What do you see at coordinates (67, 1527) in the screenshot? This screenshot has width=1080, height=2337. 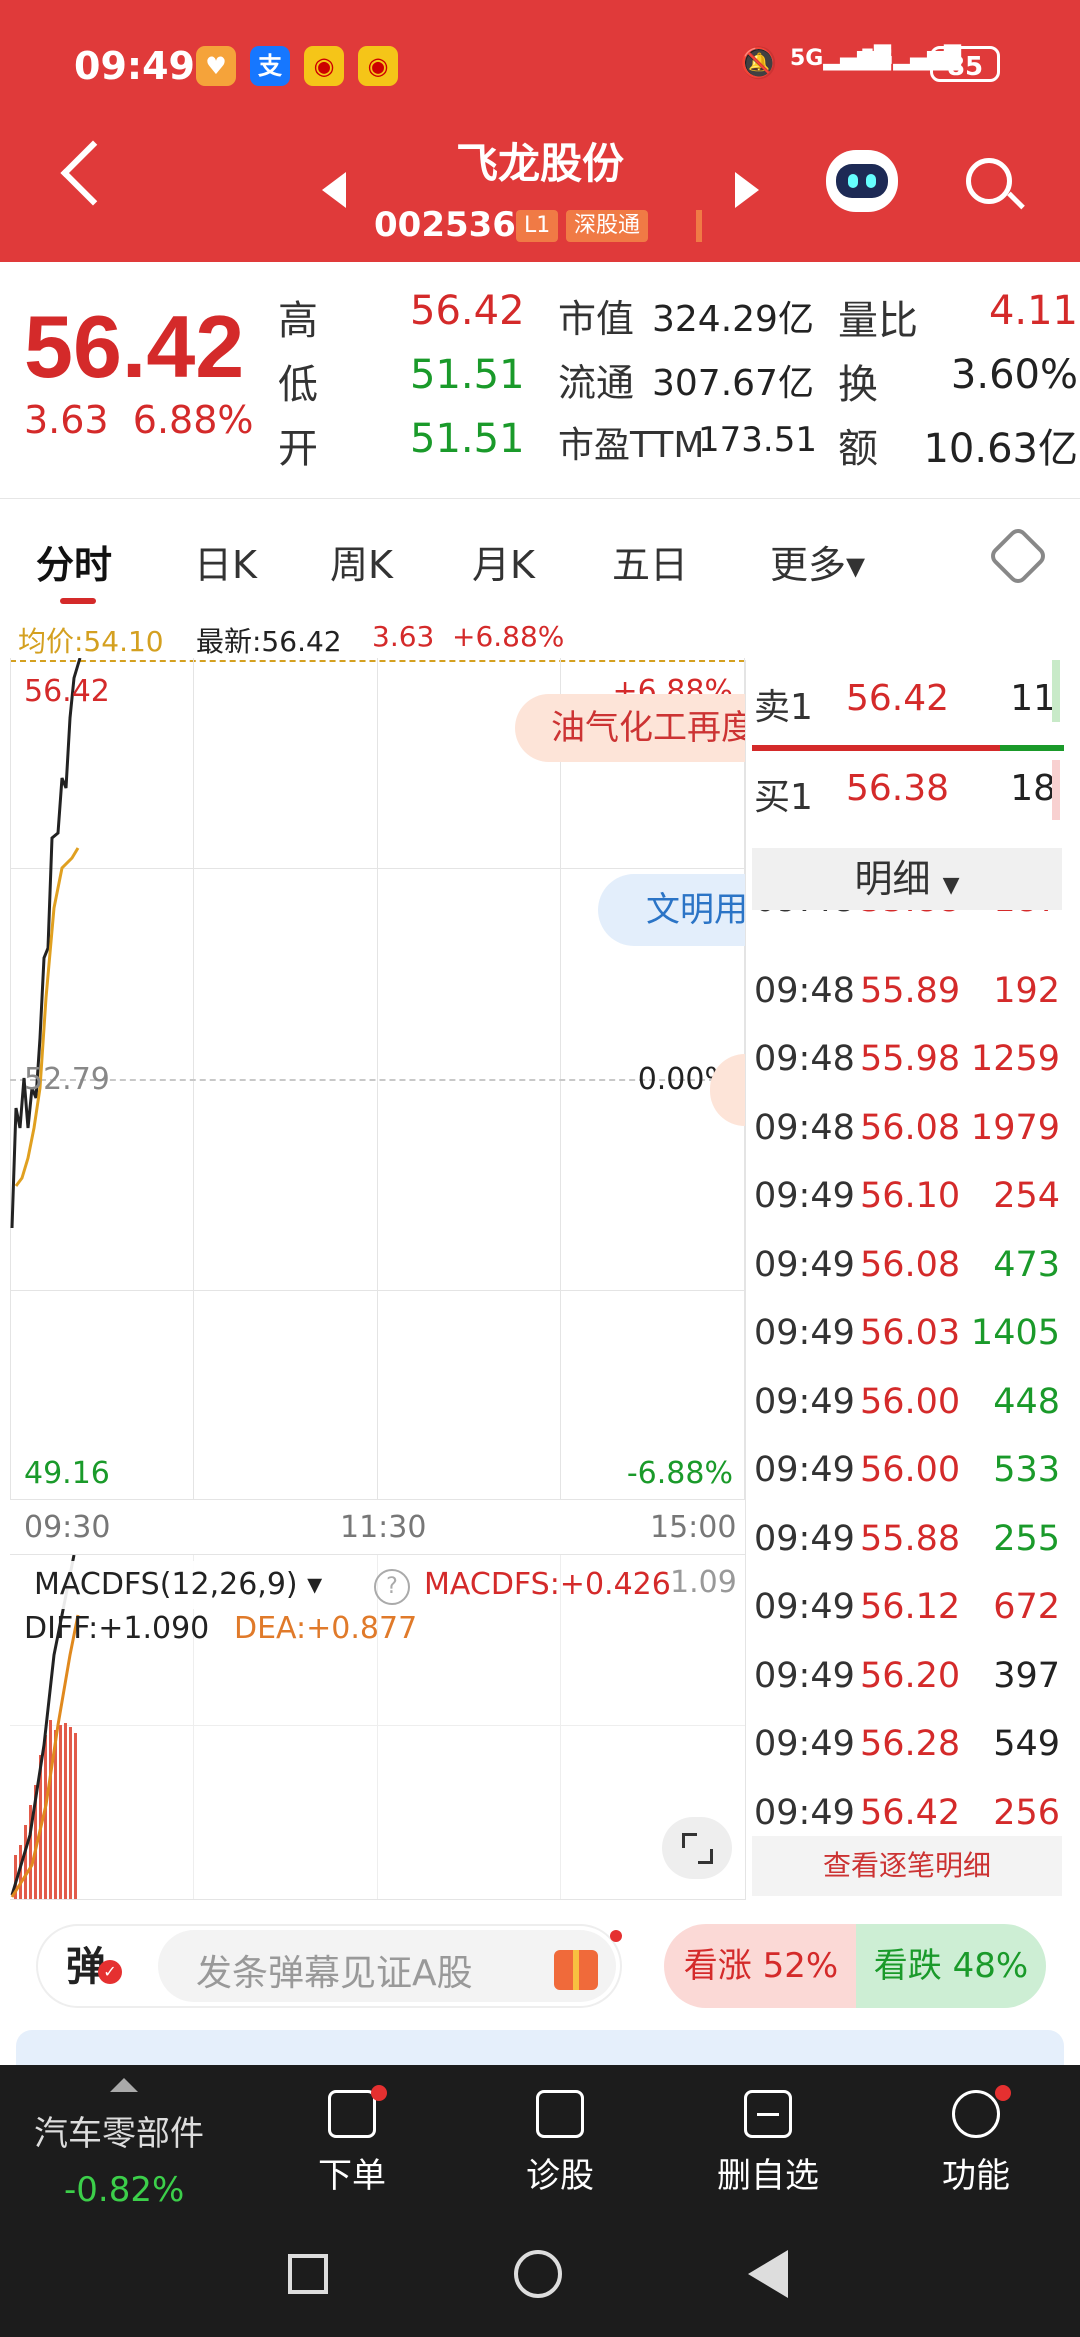 I see `time-start: 09:30` at bounding box center [67, 1527].